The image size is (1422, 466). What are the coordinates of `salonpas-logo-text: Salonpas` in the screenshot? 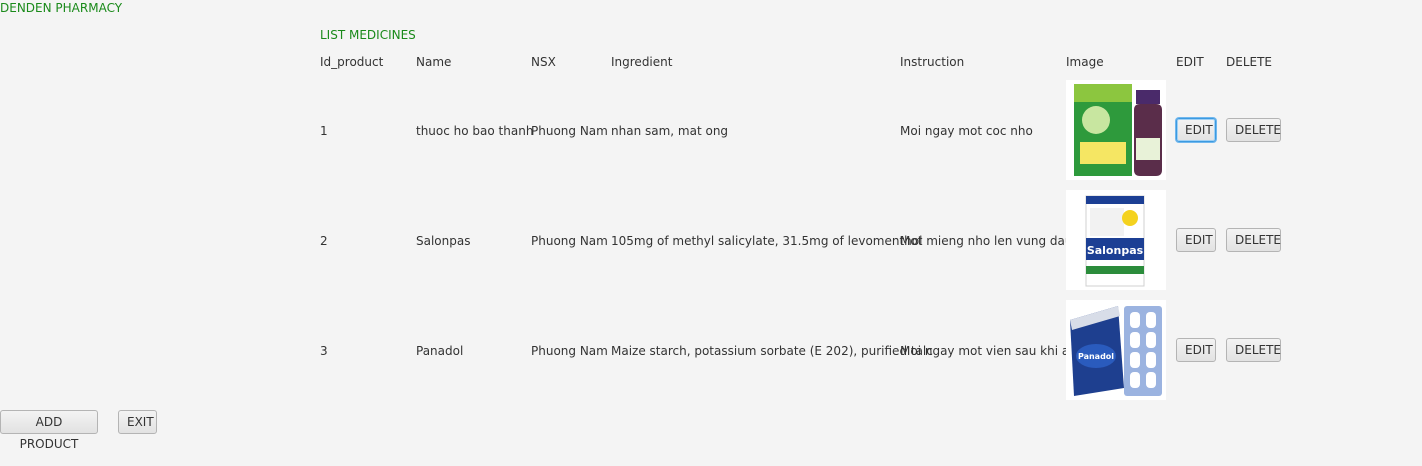 It's located at (1115, 250).